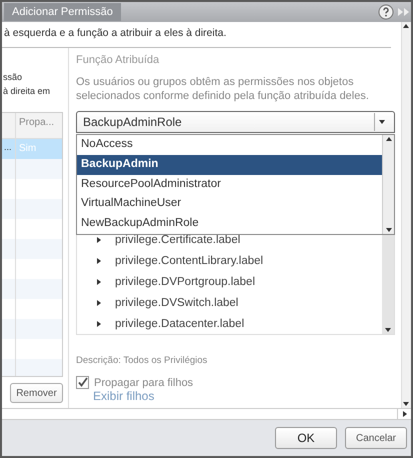  Describe the element at coordinates (306, 438) in the screenshot. I see `dialog-button: OK` at that location.